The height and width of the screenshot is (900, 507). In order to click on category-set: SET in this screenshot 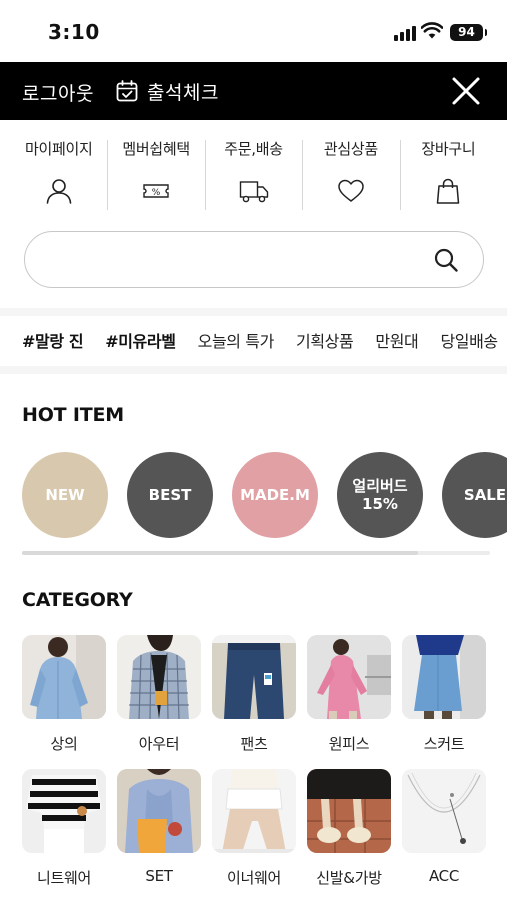, I will do `click(159, 827)`.